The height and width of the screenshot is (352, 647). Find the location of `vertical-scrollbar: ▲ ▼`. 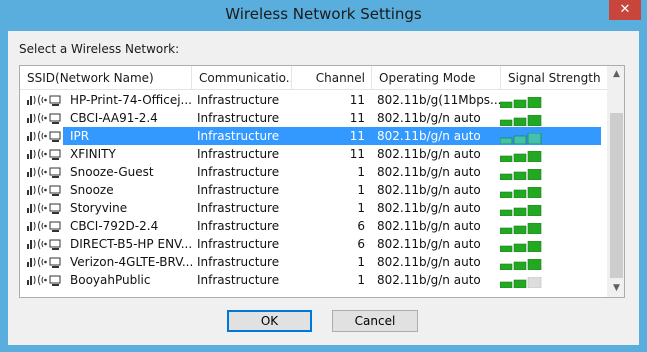

vertical-scrollbar: ▲ ▼ is located at coordinates (615, 181).